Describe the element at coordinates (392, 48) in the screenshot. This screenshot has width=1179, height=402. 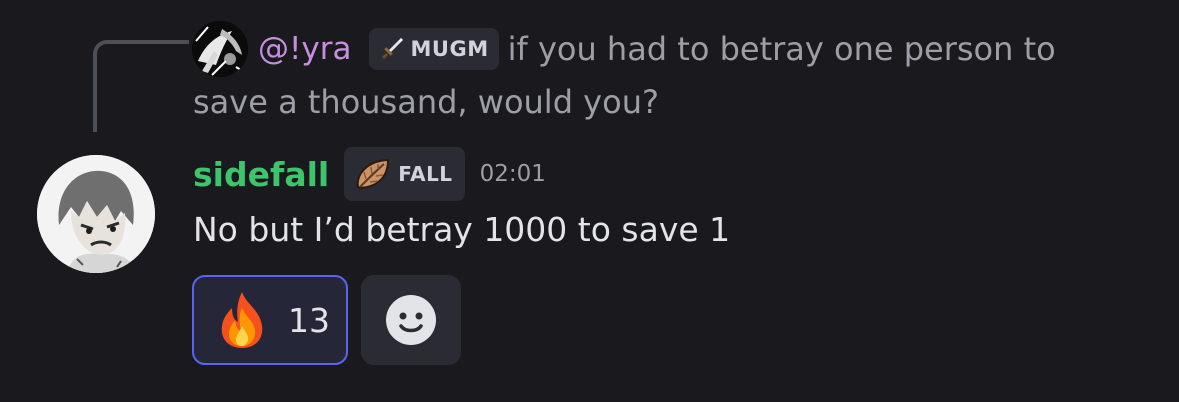
I see `sword-icon` at that location.